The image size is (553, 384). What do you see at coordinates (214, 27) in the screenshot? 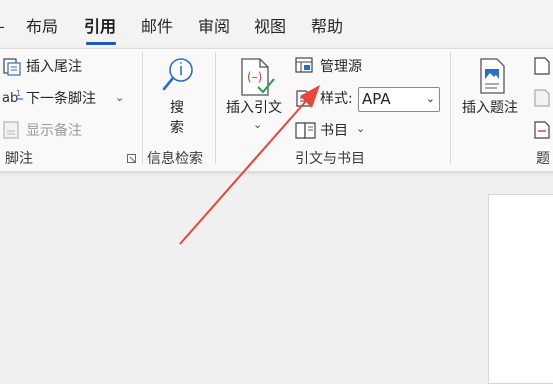
I see `tab-review: 审阅` at bounding box center [214, 27].